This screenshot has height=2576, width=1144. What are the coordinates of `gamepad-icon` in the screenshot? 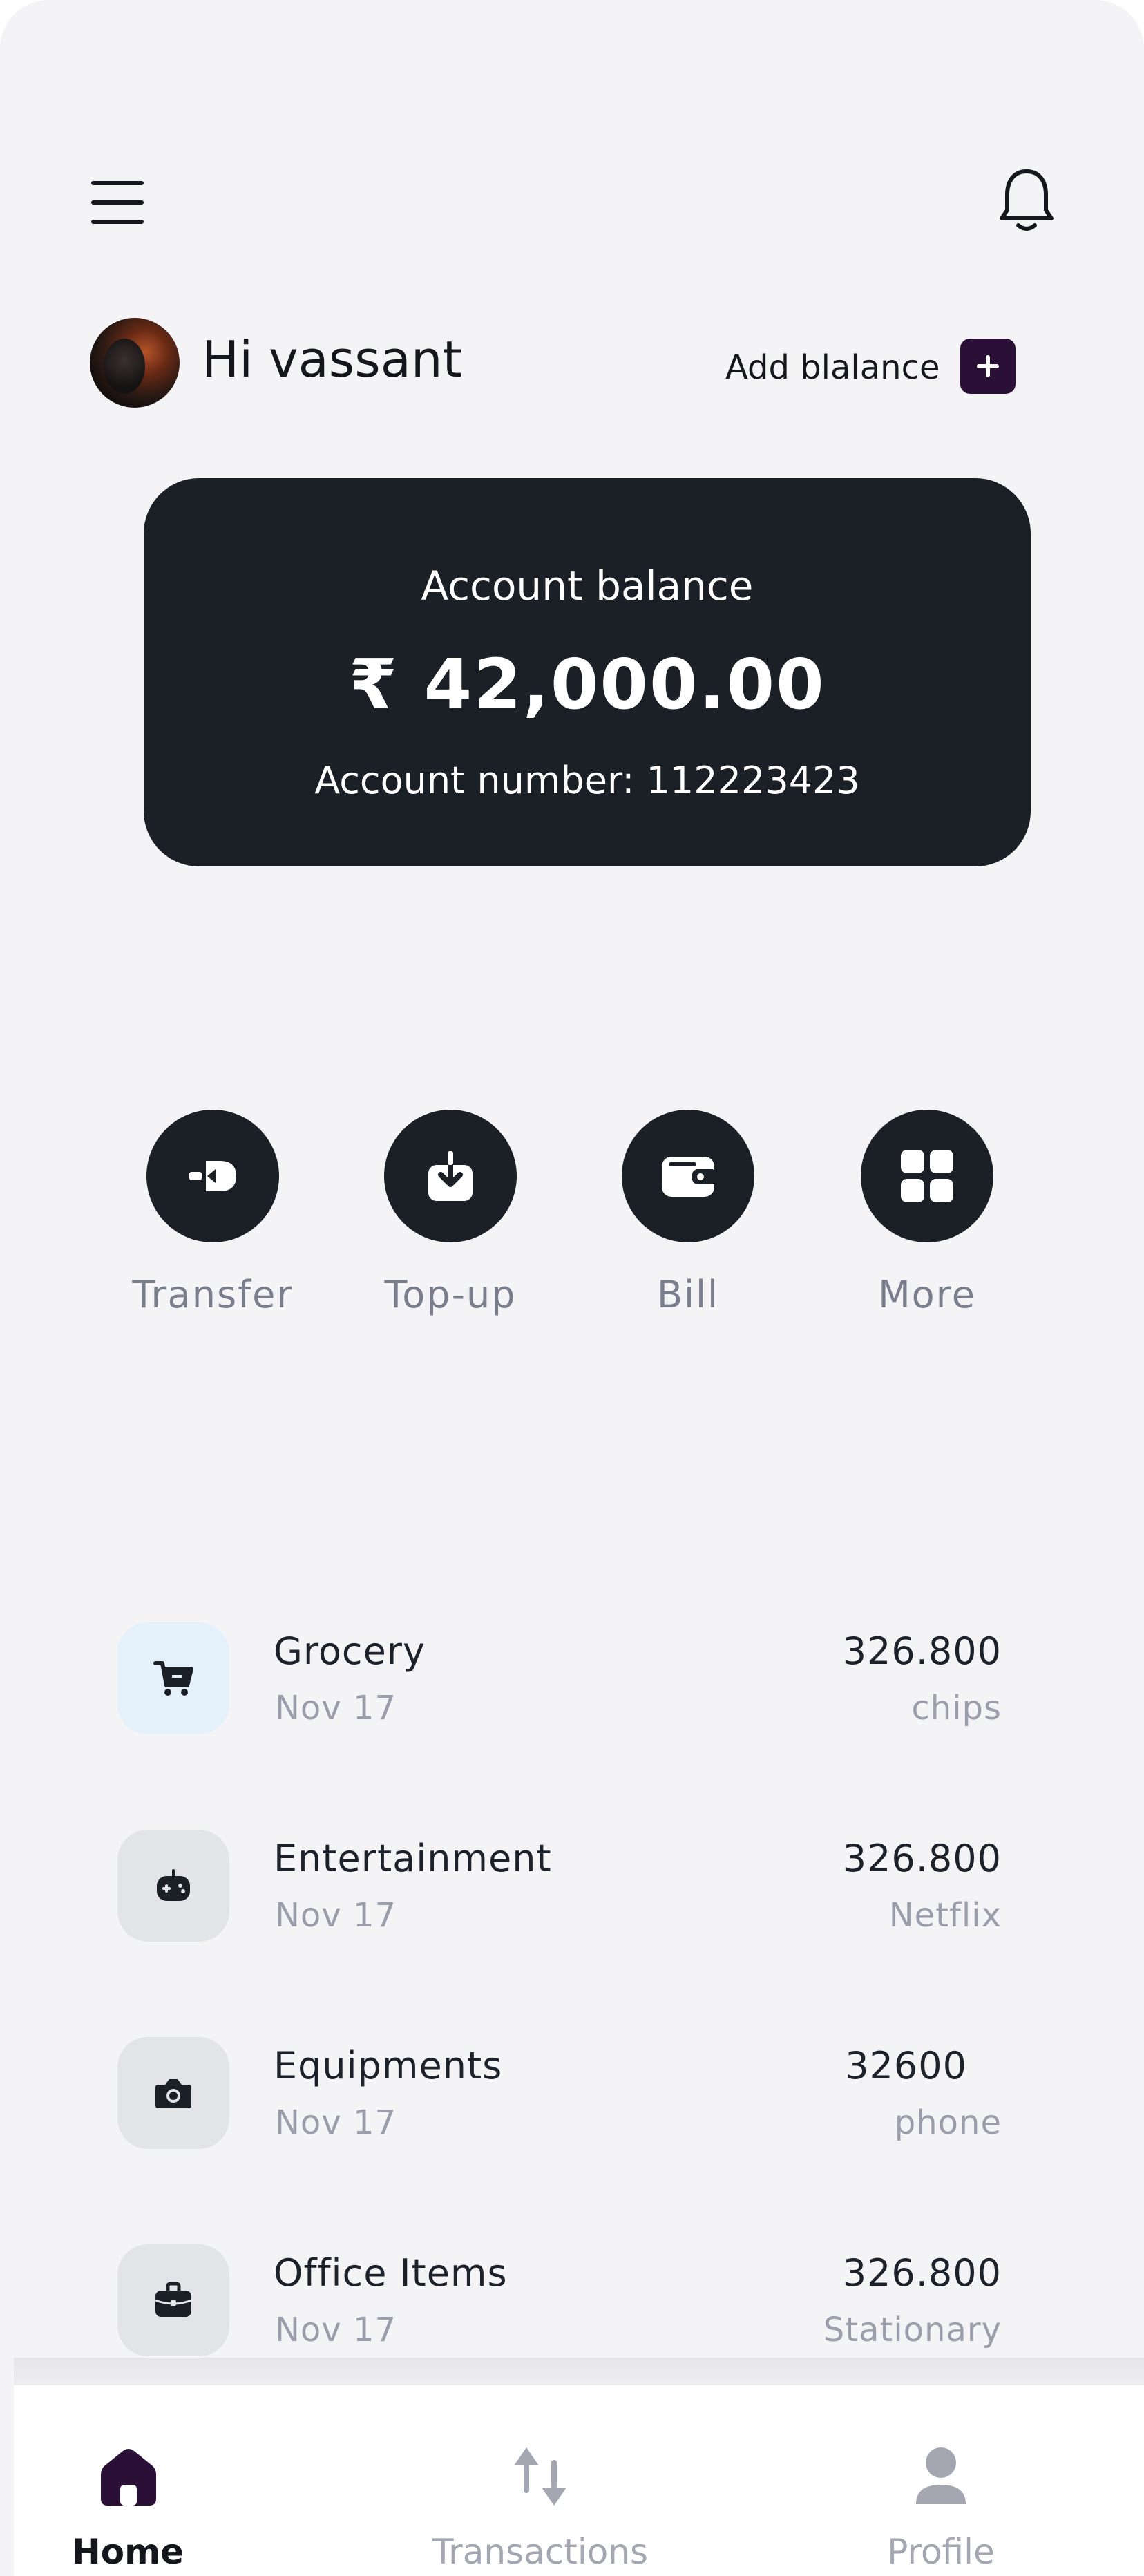 It's located at (173, 1885).